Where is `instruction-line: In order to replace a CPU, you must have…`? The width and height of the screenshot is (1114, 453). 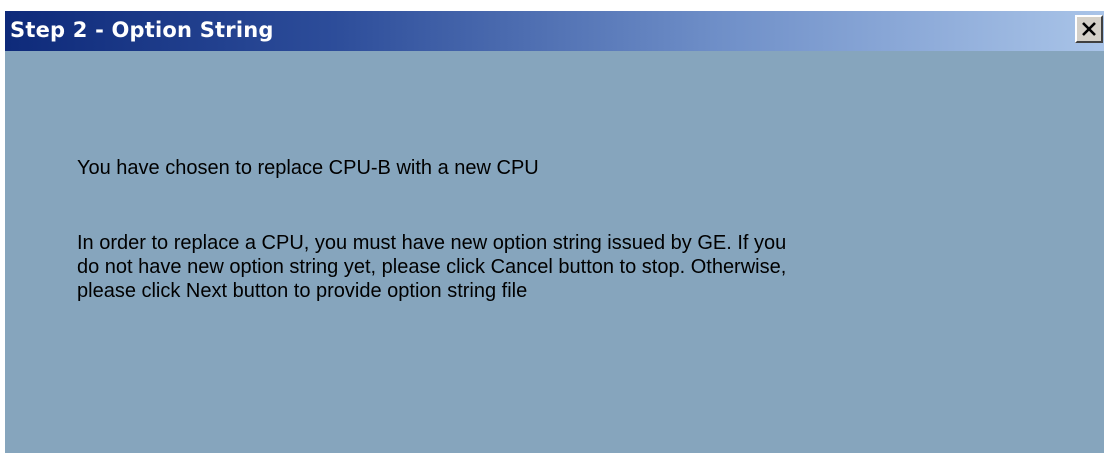
instruction-line: In order to replace a CPU, you must have… is located at coordinates (432, 243).